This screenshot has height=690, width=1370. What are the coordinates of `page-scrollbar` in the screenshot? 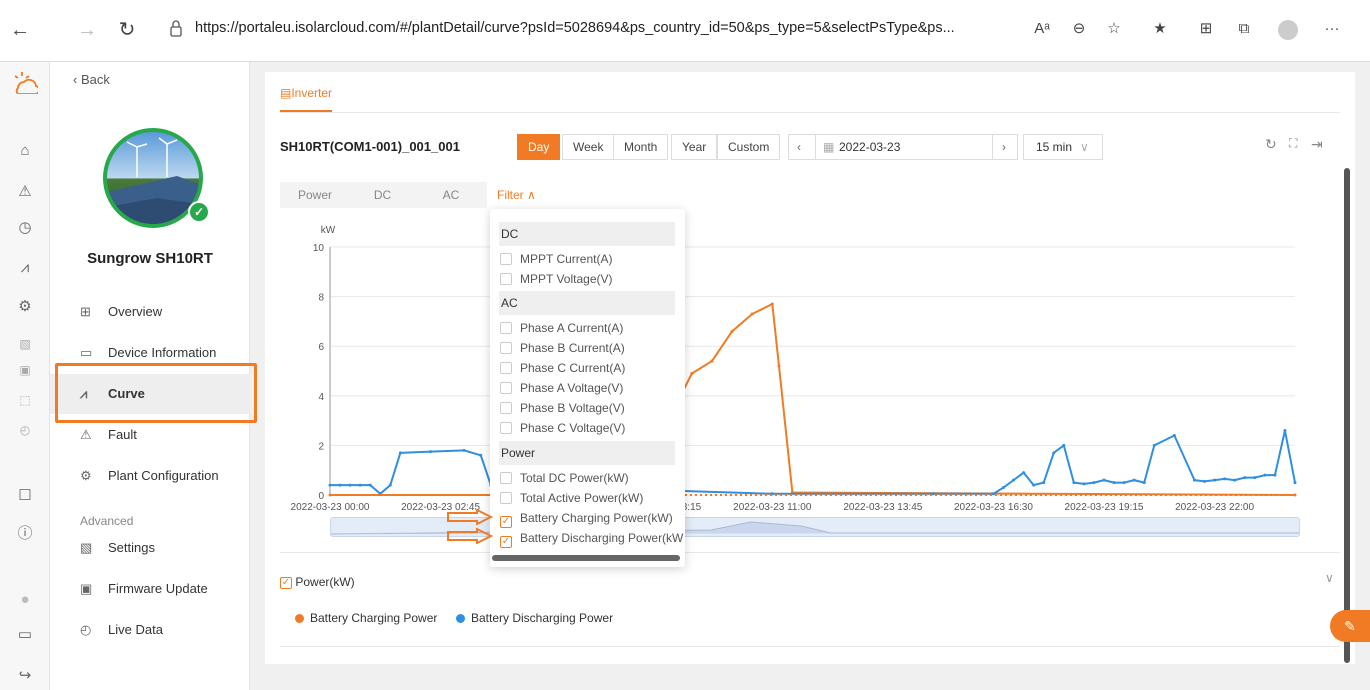 It's located at (1347, 415).